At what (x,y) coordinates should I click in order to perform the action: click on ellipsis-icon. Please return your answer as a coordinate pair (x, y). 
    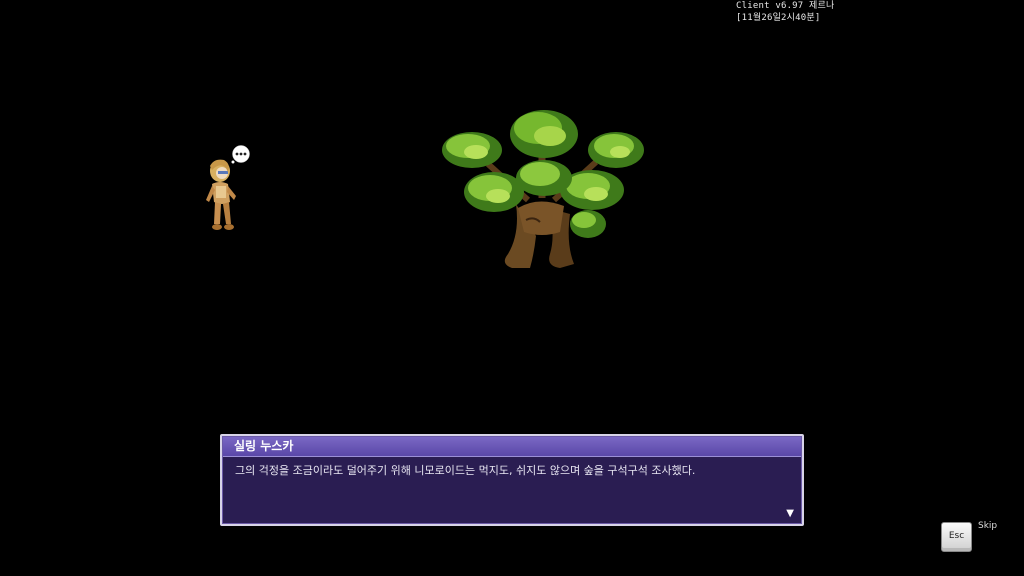
    Looking at the image, I should click on (240, 154).